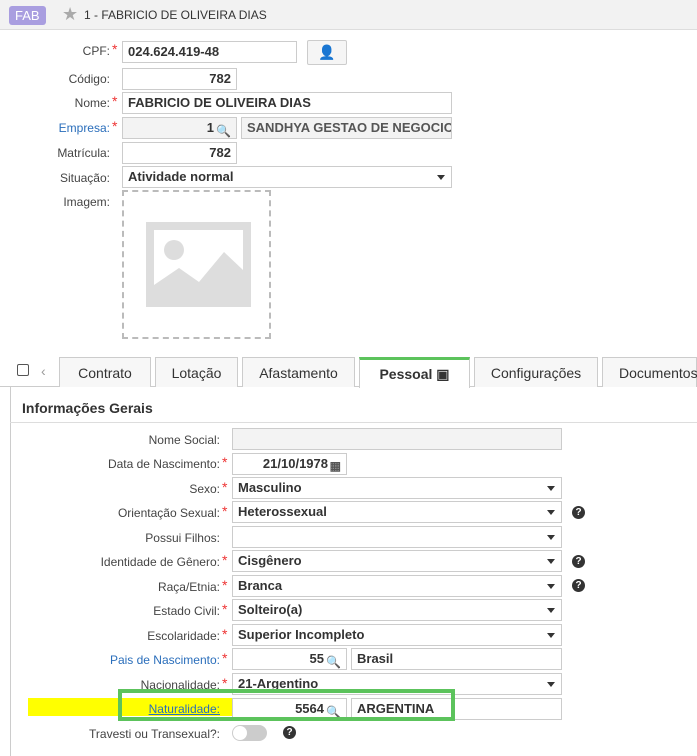 The height and width of the screenshot is (756, 697). I want to click on sexo-value: Masculino, so click(270, 487).